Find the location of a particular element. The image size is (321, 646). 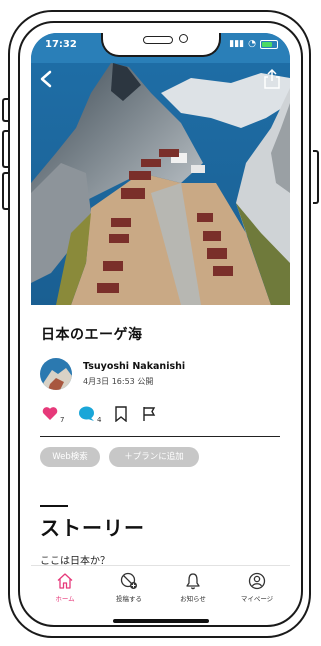

tab-mypage-label: マイページ is located at coordinates (257, 599).